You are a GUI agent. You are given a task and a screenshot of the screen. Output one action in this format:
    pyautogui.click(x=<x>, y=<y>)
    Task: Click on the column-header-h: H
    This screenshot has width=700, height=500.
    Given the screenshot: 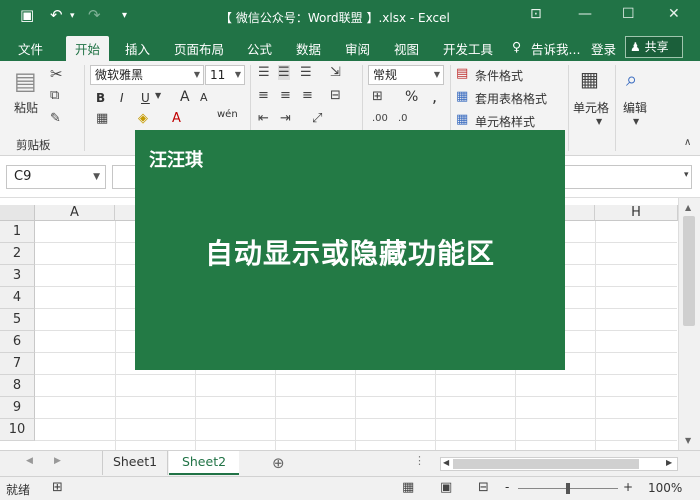 What is the action you would take?
    pyautogui.click(x=636, y=213)
    